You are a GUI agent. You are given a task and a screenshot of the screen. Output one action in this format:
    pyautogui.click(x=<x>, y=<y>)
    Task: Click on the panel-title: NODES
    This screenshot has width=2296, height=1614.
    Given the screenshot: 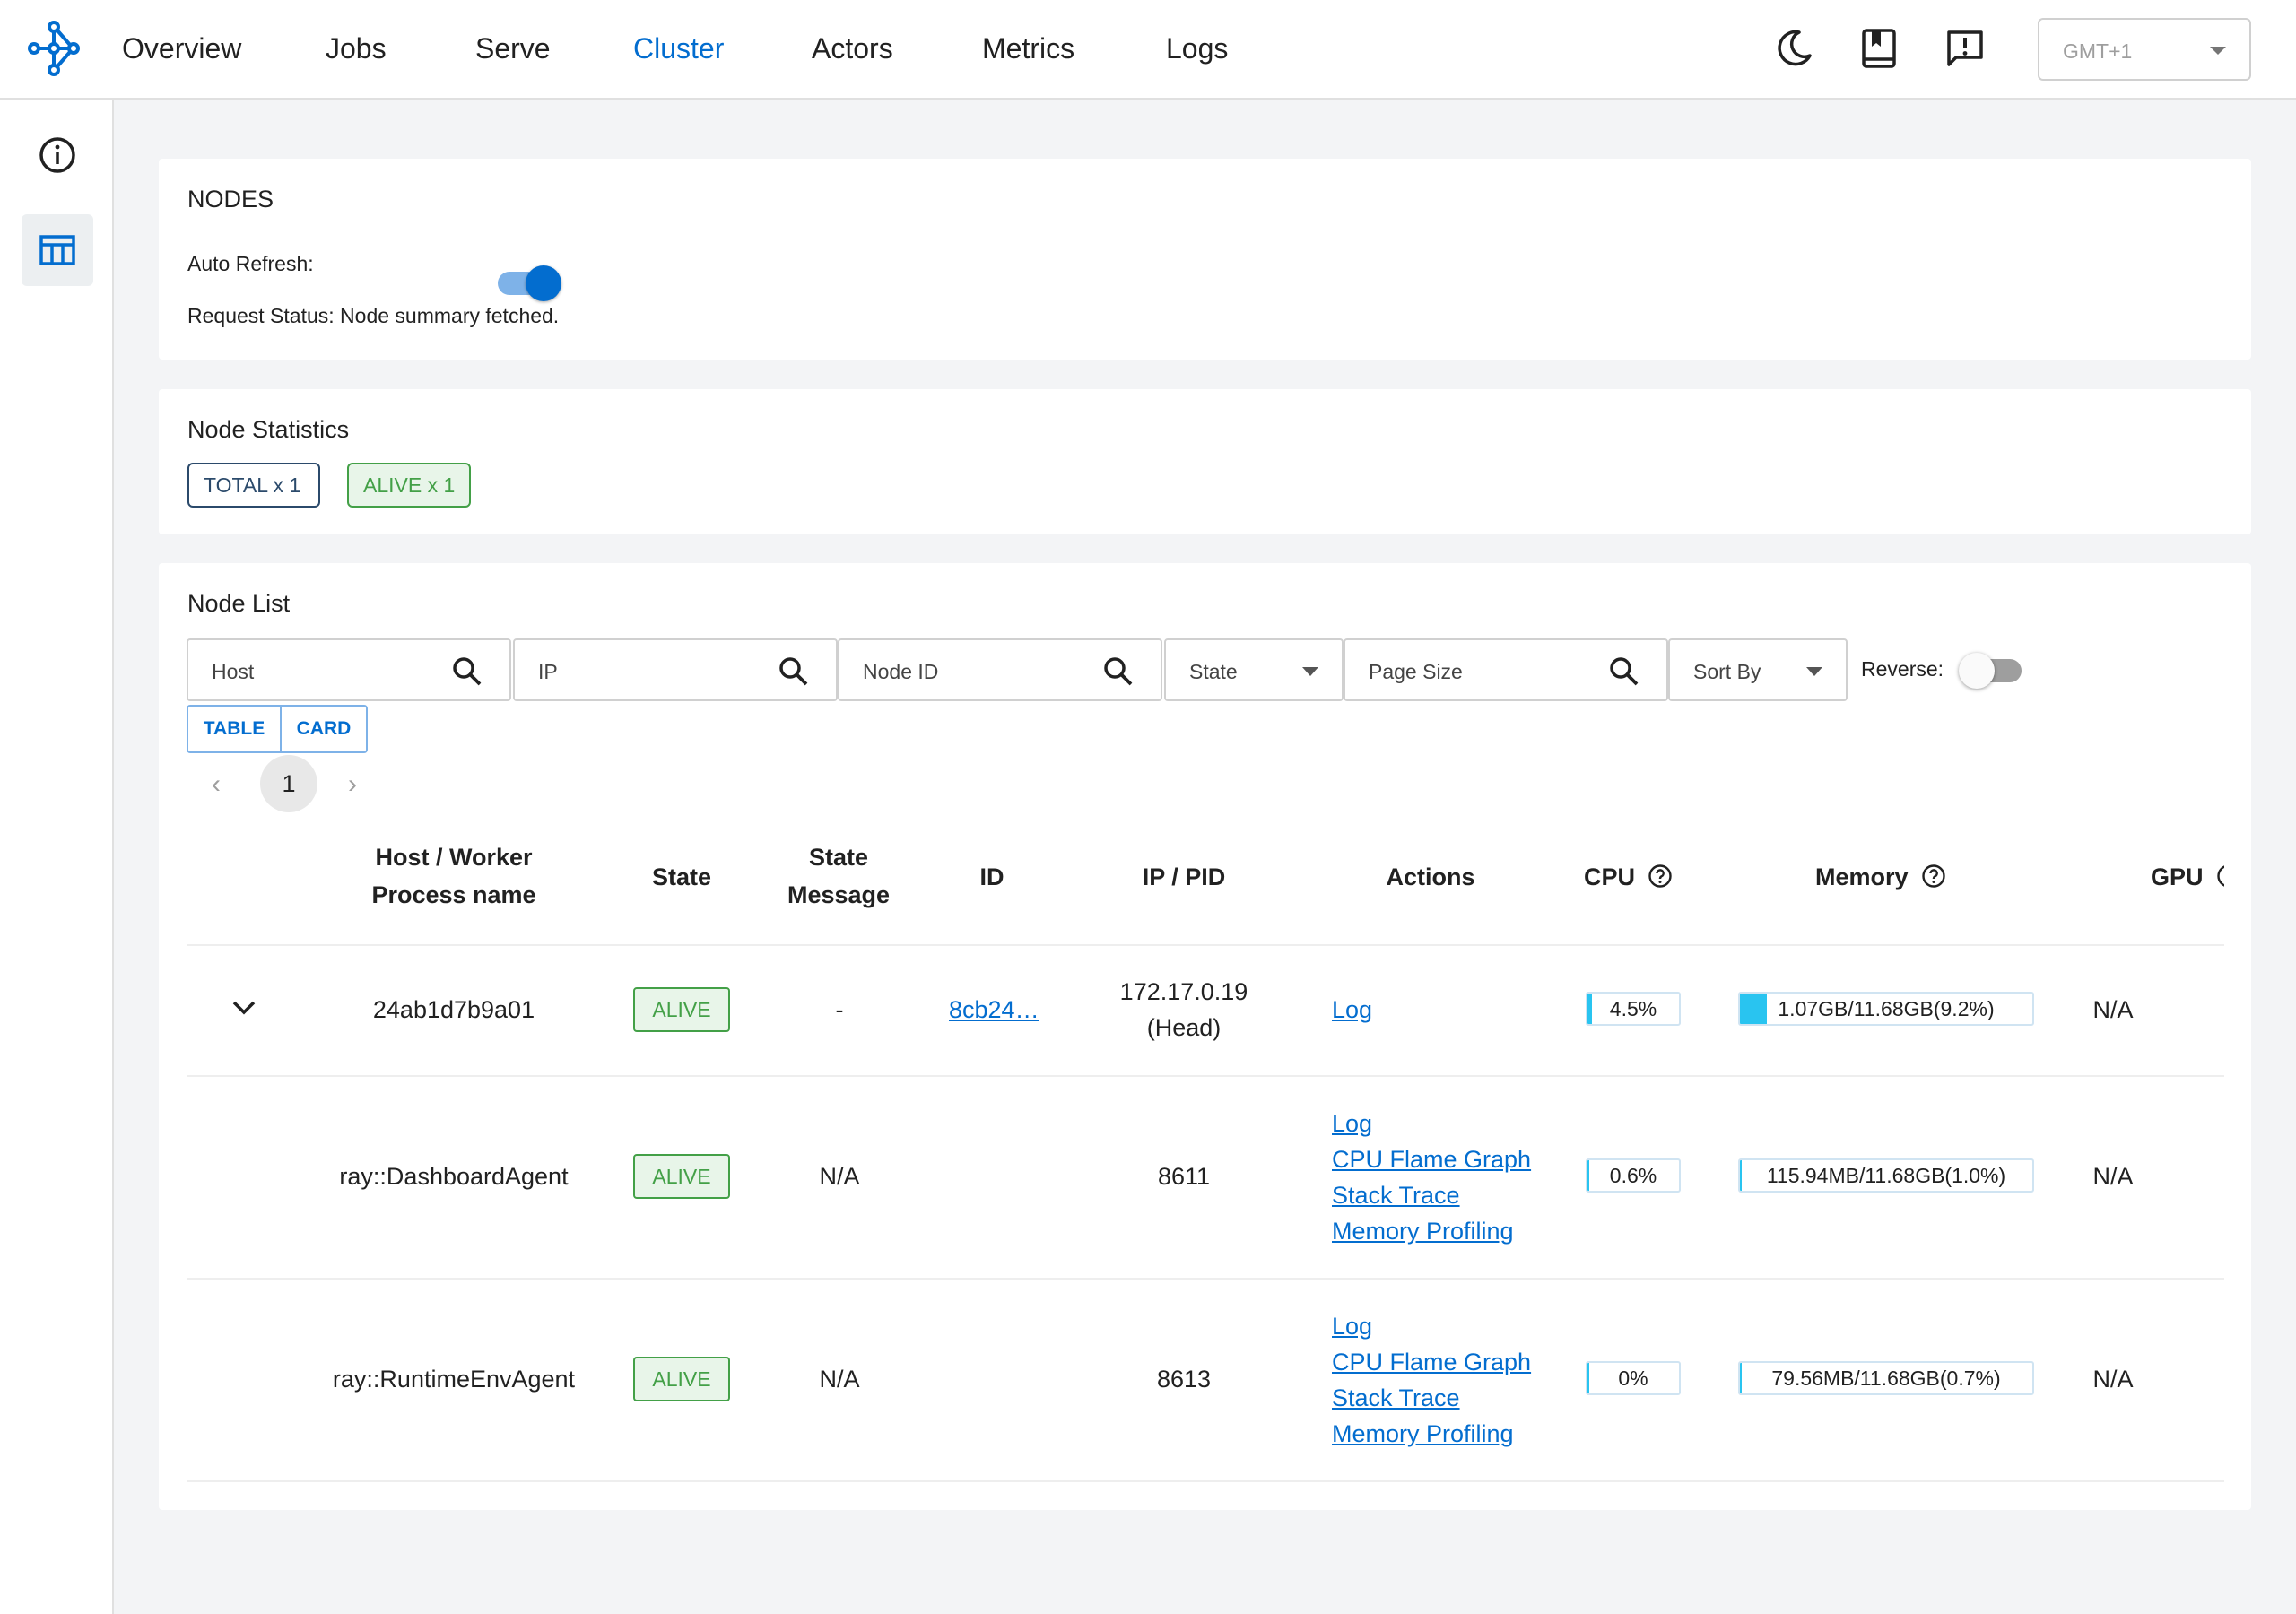 What is the action you would take?
    pyautogui.click(x=230, y=199)
    